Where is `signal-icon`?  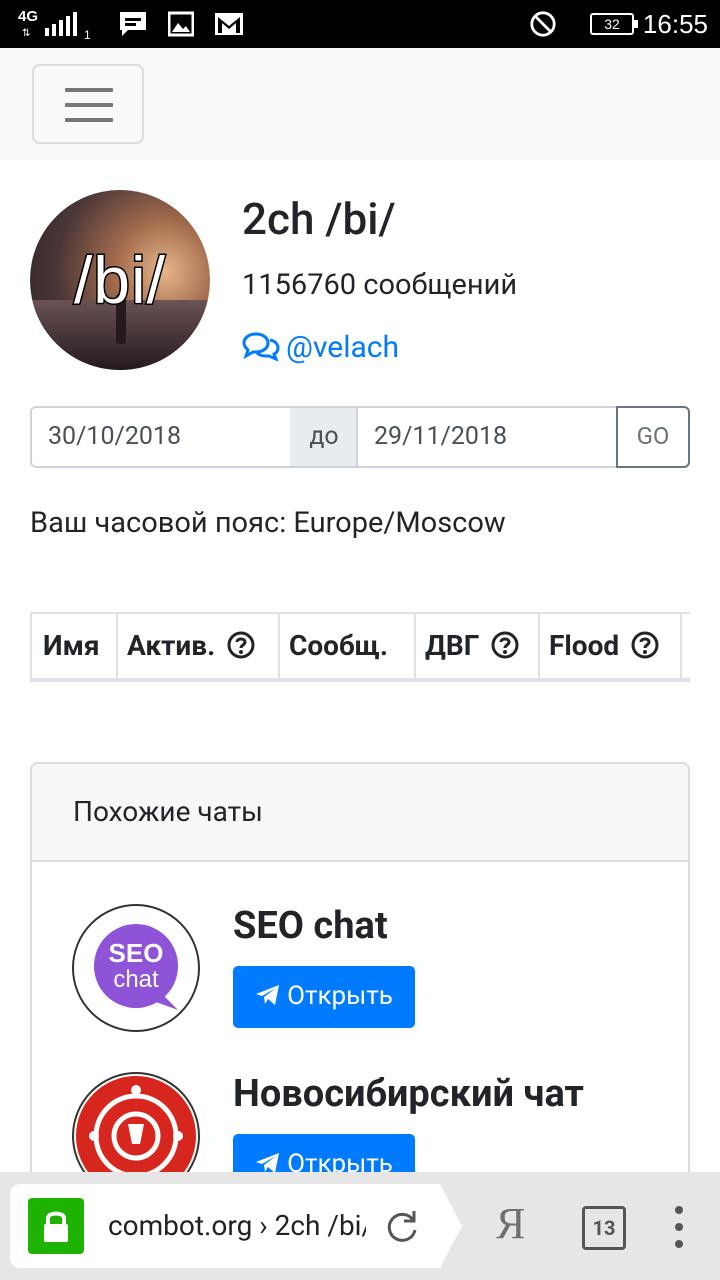
signal-icon is located at coordinates (61, 24).